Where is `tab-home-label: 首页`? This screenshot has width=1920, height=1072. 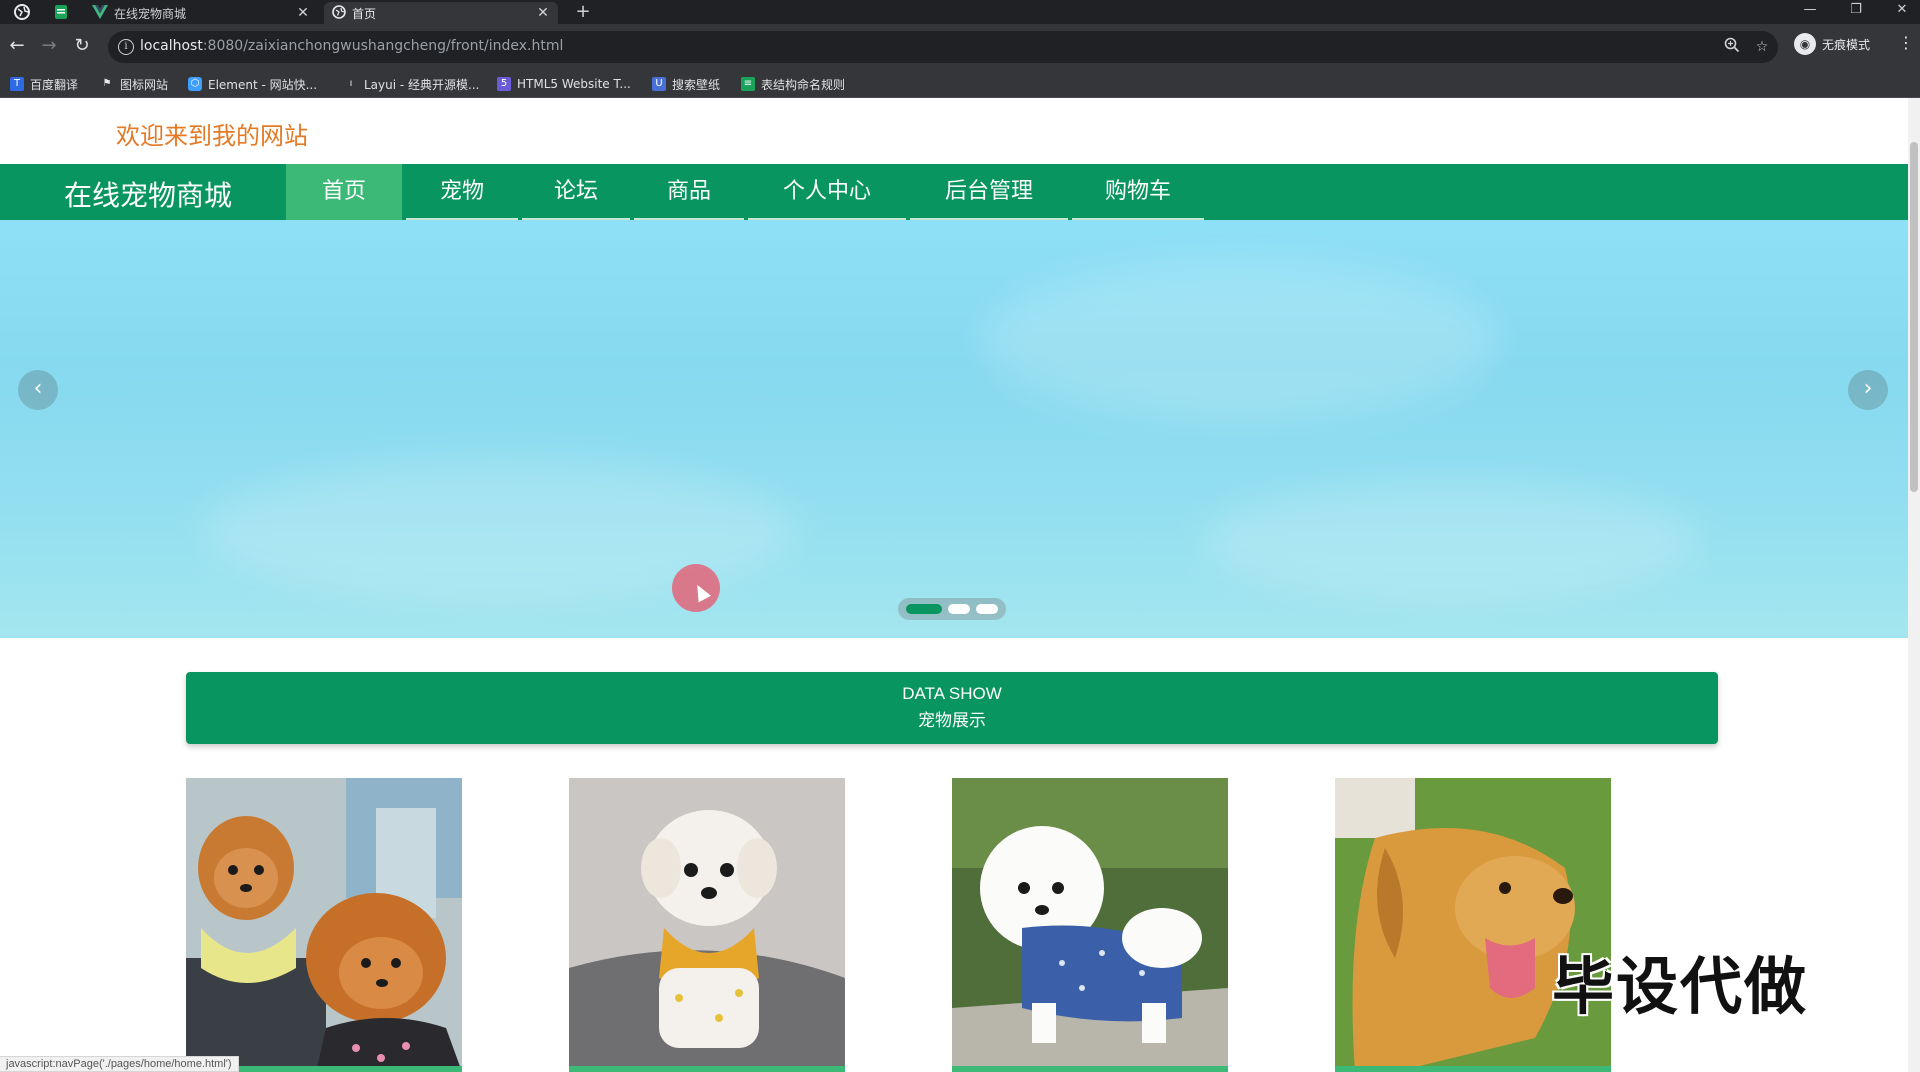
tab-home-label: 首页 is located at coordinates (364, 13).